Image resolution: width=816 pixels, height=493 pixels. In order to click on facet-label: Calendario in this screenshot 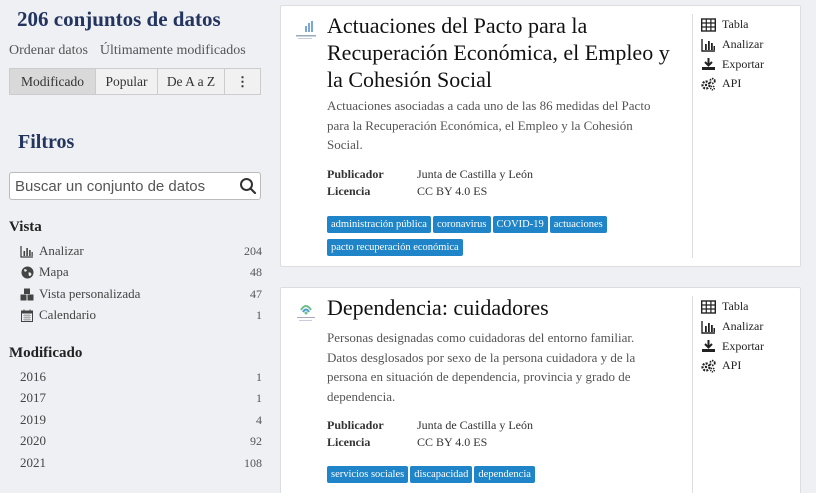, I will do `click(68, 314)`.